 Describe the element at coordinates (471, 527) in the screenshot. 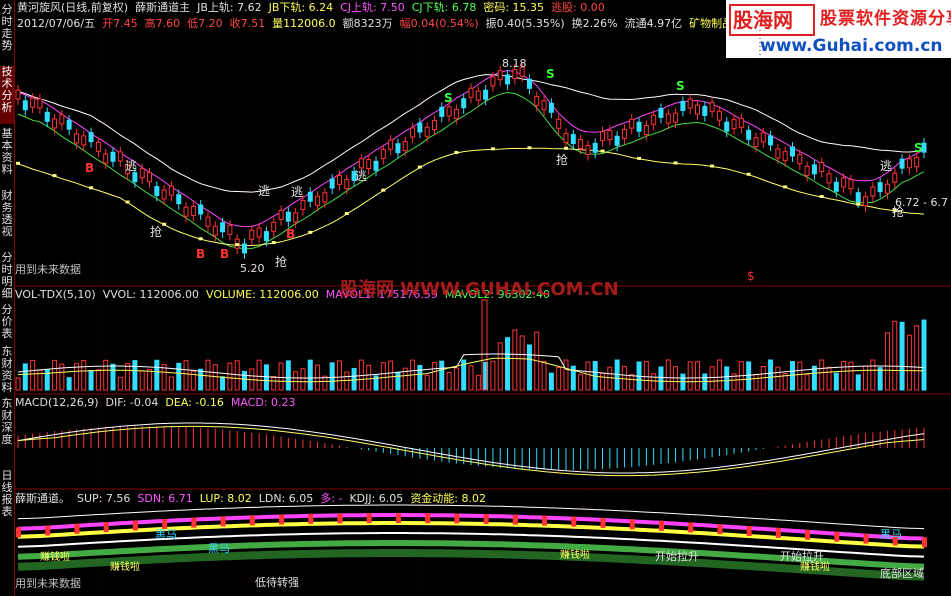

I see `sdn-line` at that location.